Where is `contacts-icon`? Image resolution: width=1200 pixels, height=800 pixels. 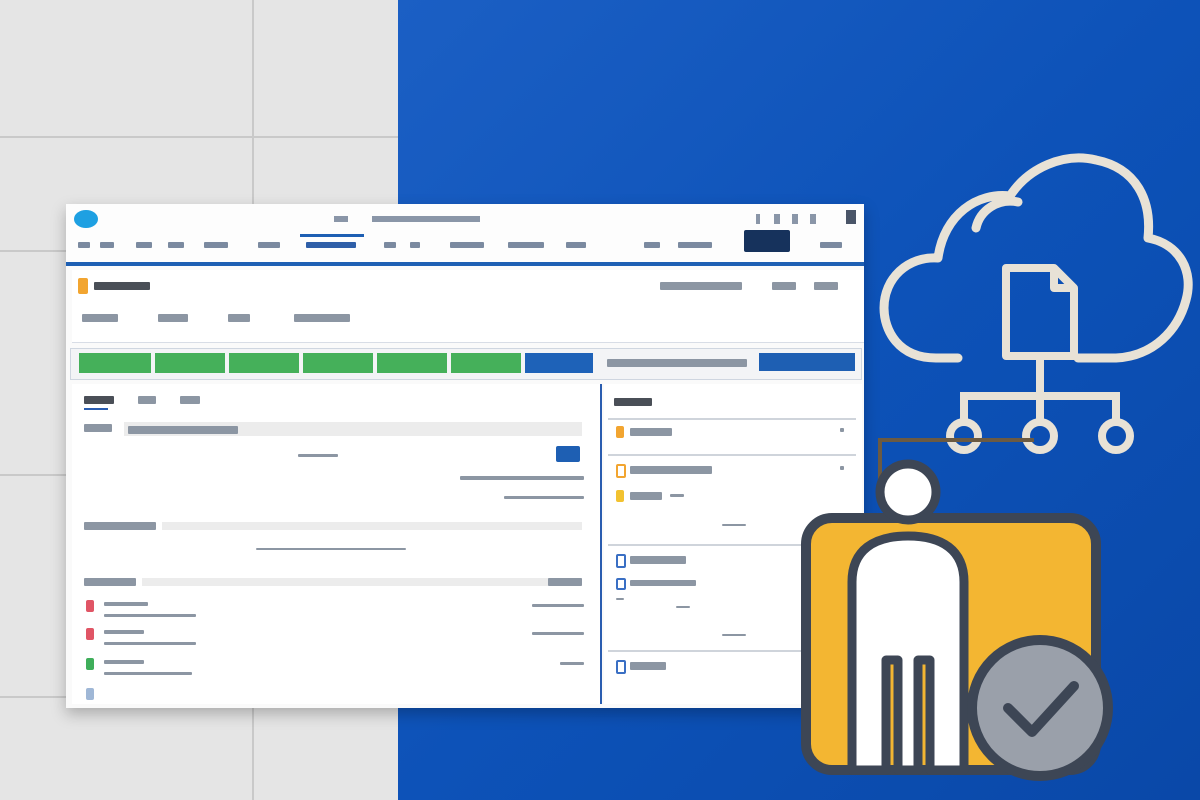
contacts-icon is located at coordinates (620, 432).